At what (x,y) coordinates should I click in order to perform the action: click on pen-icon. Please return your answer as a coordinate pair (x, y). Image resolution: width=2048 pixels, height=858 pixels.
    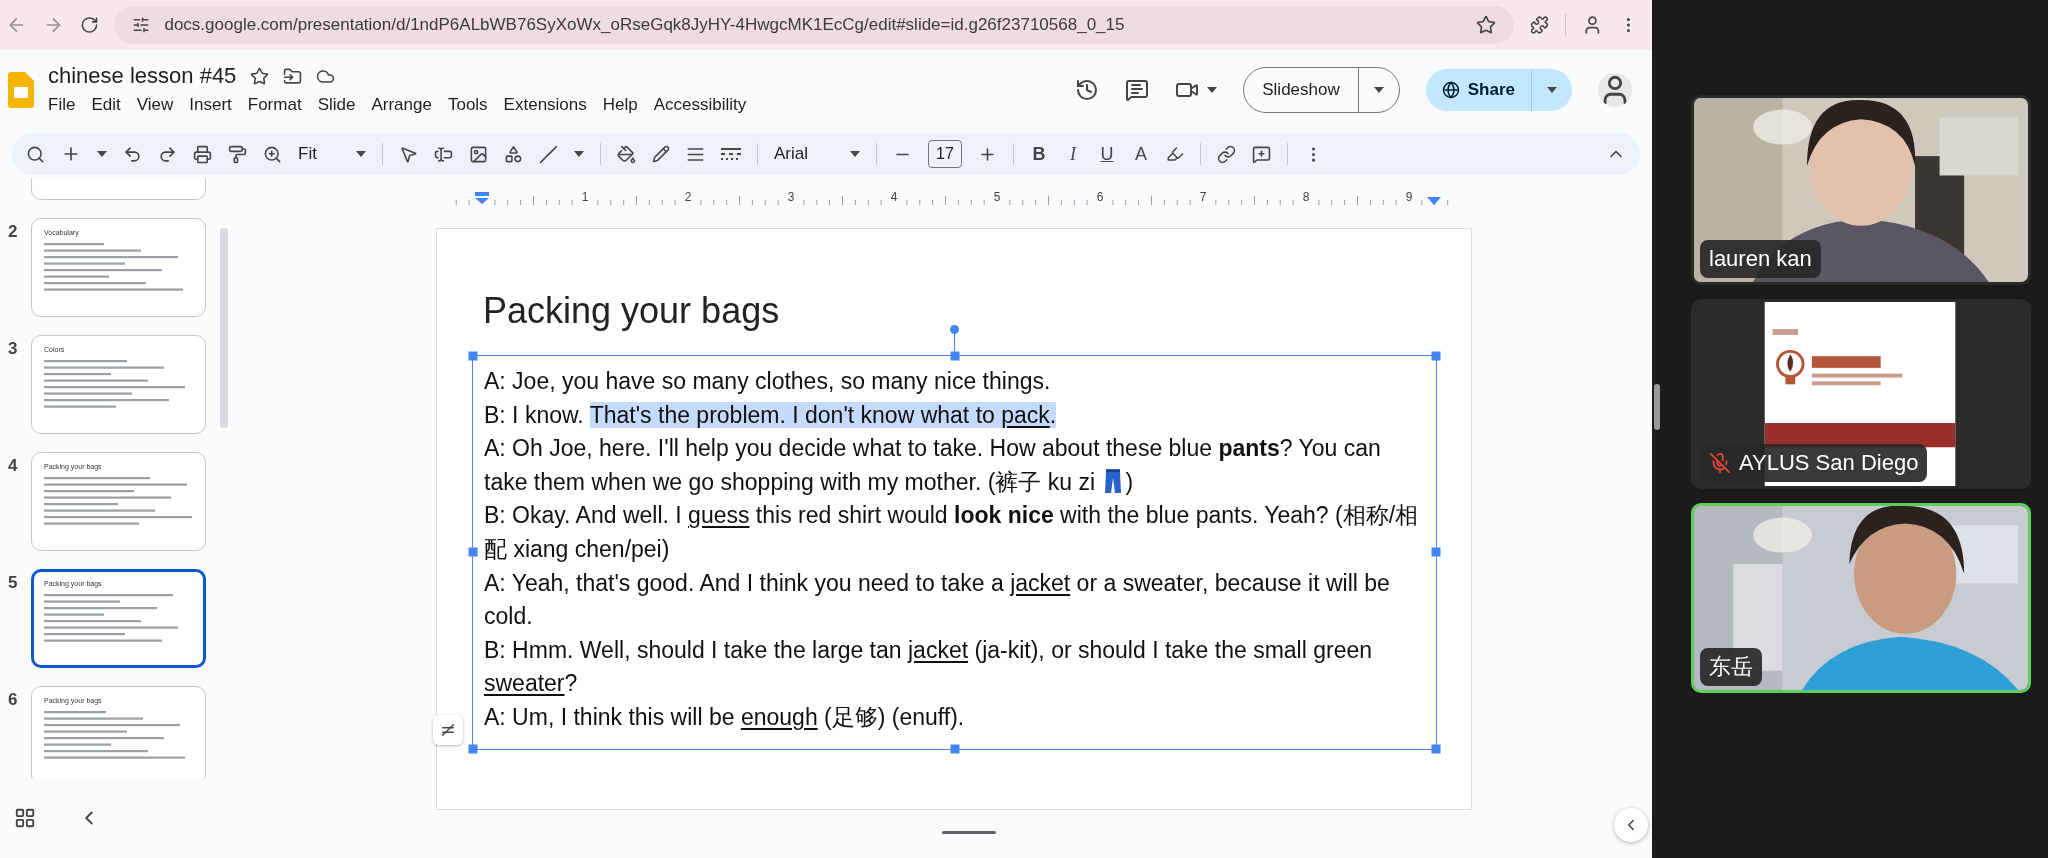
    Looking at the image, I should click on (661, 154).